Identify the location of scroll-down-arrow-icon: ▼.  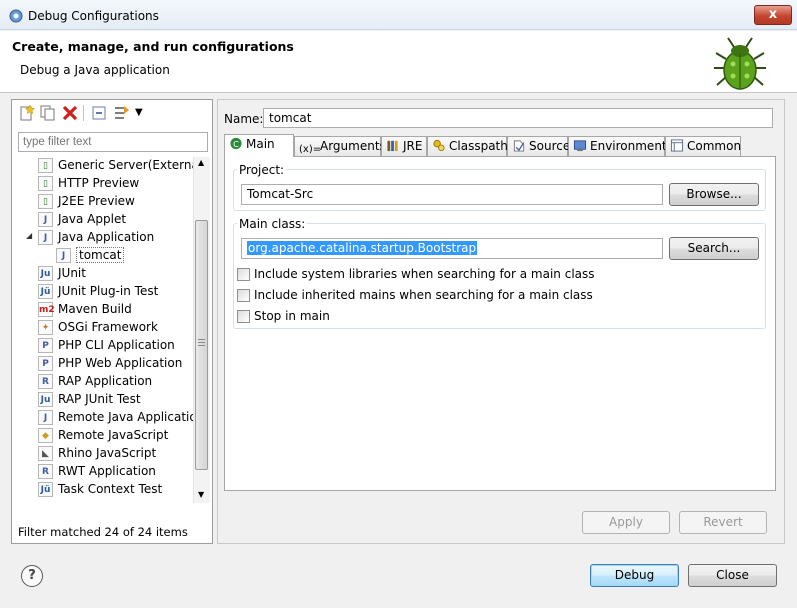
(201, 494).